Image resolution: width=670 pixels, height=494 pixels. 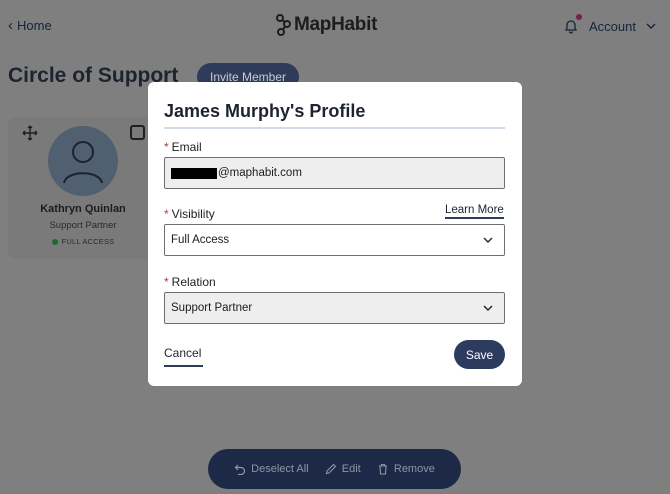 I want to click on learn-more-link: Learn More, so click(x=474, y=211).